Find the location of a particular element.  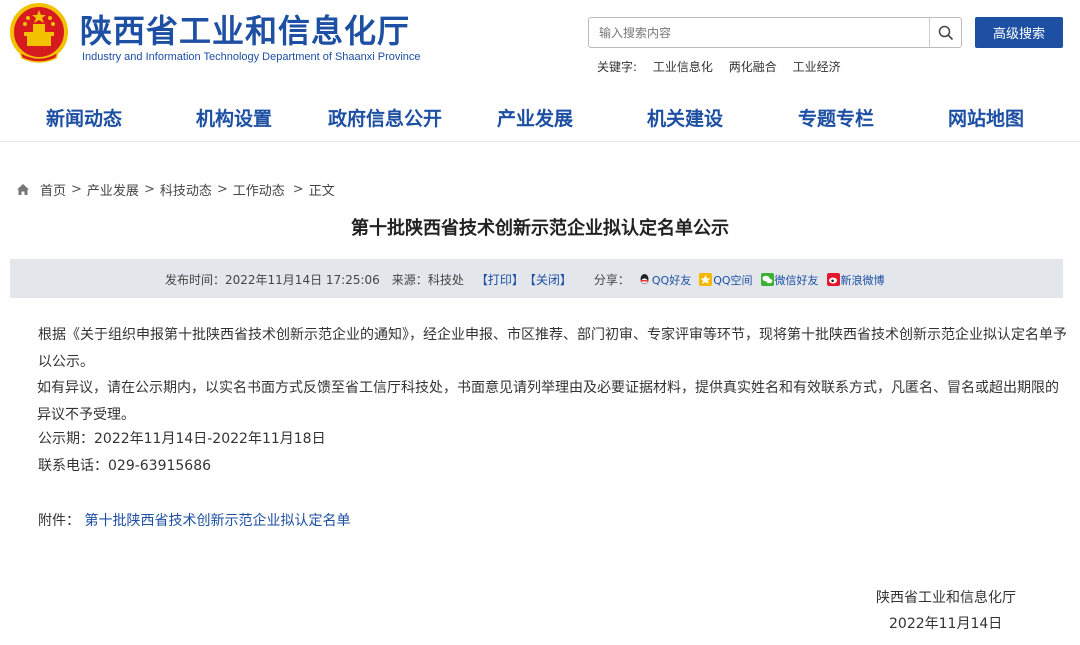

share-qzone-label: QQ空间 is located at coordinates (733, 280).